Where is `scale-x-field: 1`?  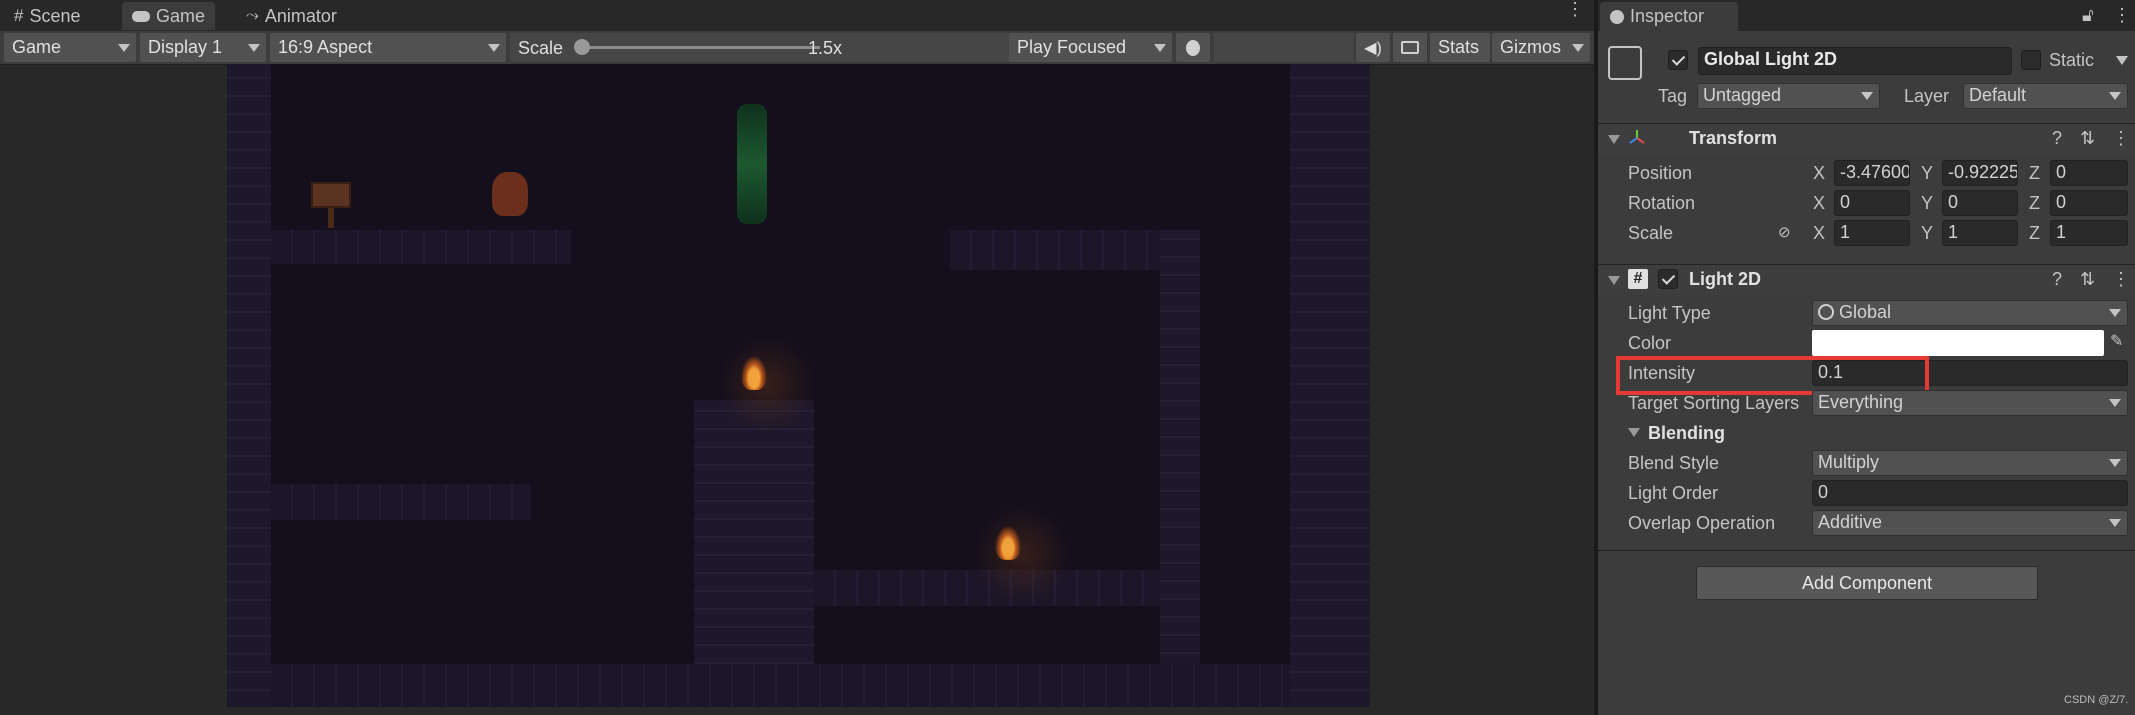 scale-x-field: 1 is located at coordinates (1872, 233).